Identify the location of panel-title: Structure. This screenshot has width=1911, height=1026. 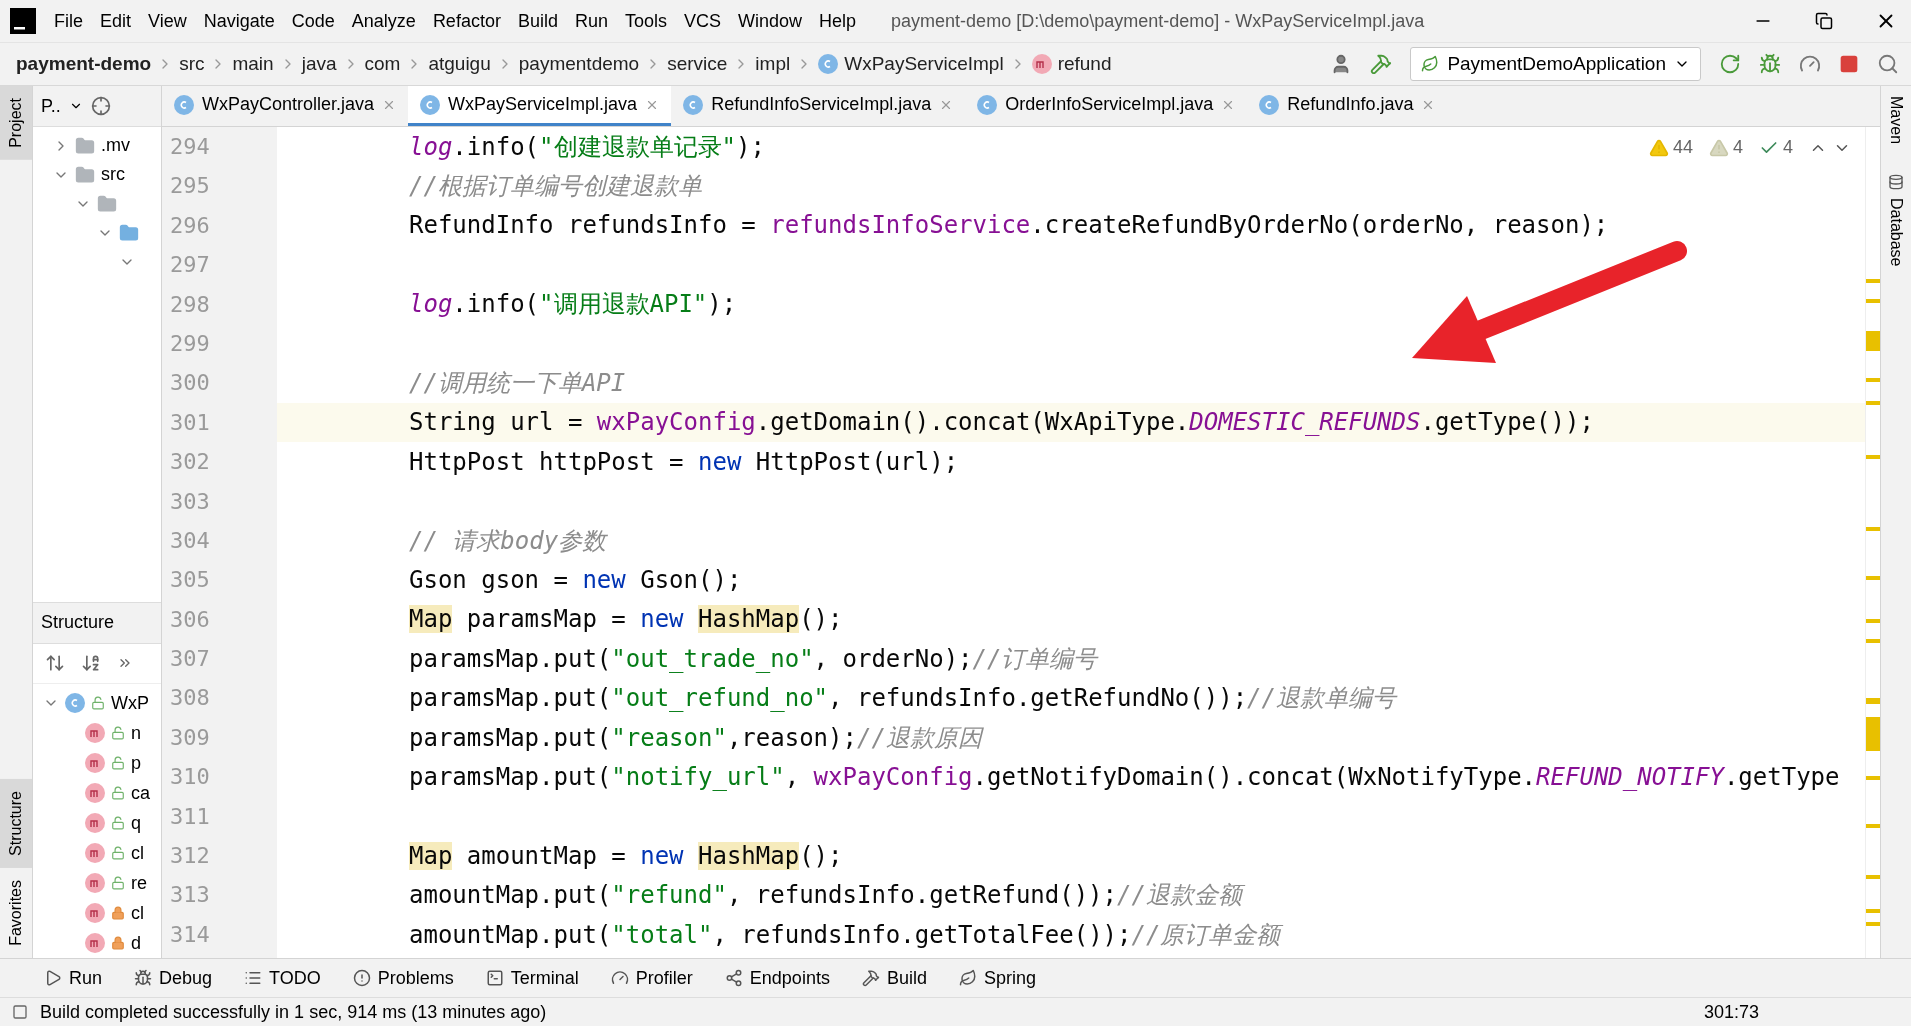
(78, 623).